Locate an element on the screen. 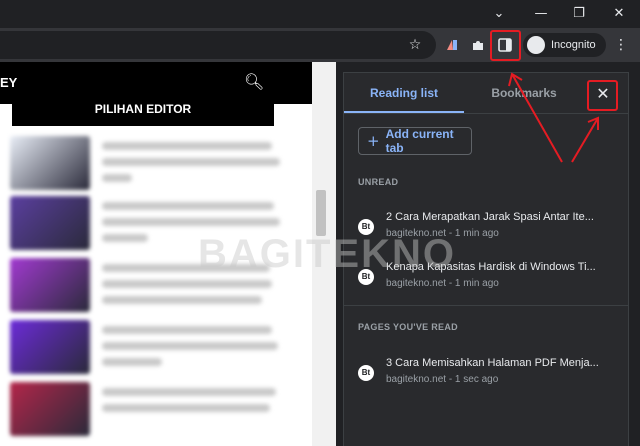 The width and height of the screenshot is (640, 446). reading-list-item-meta: bagitekno.net - 1 sec ago is located at coordinates (442, 379).